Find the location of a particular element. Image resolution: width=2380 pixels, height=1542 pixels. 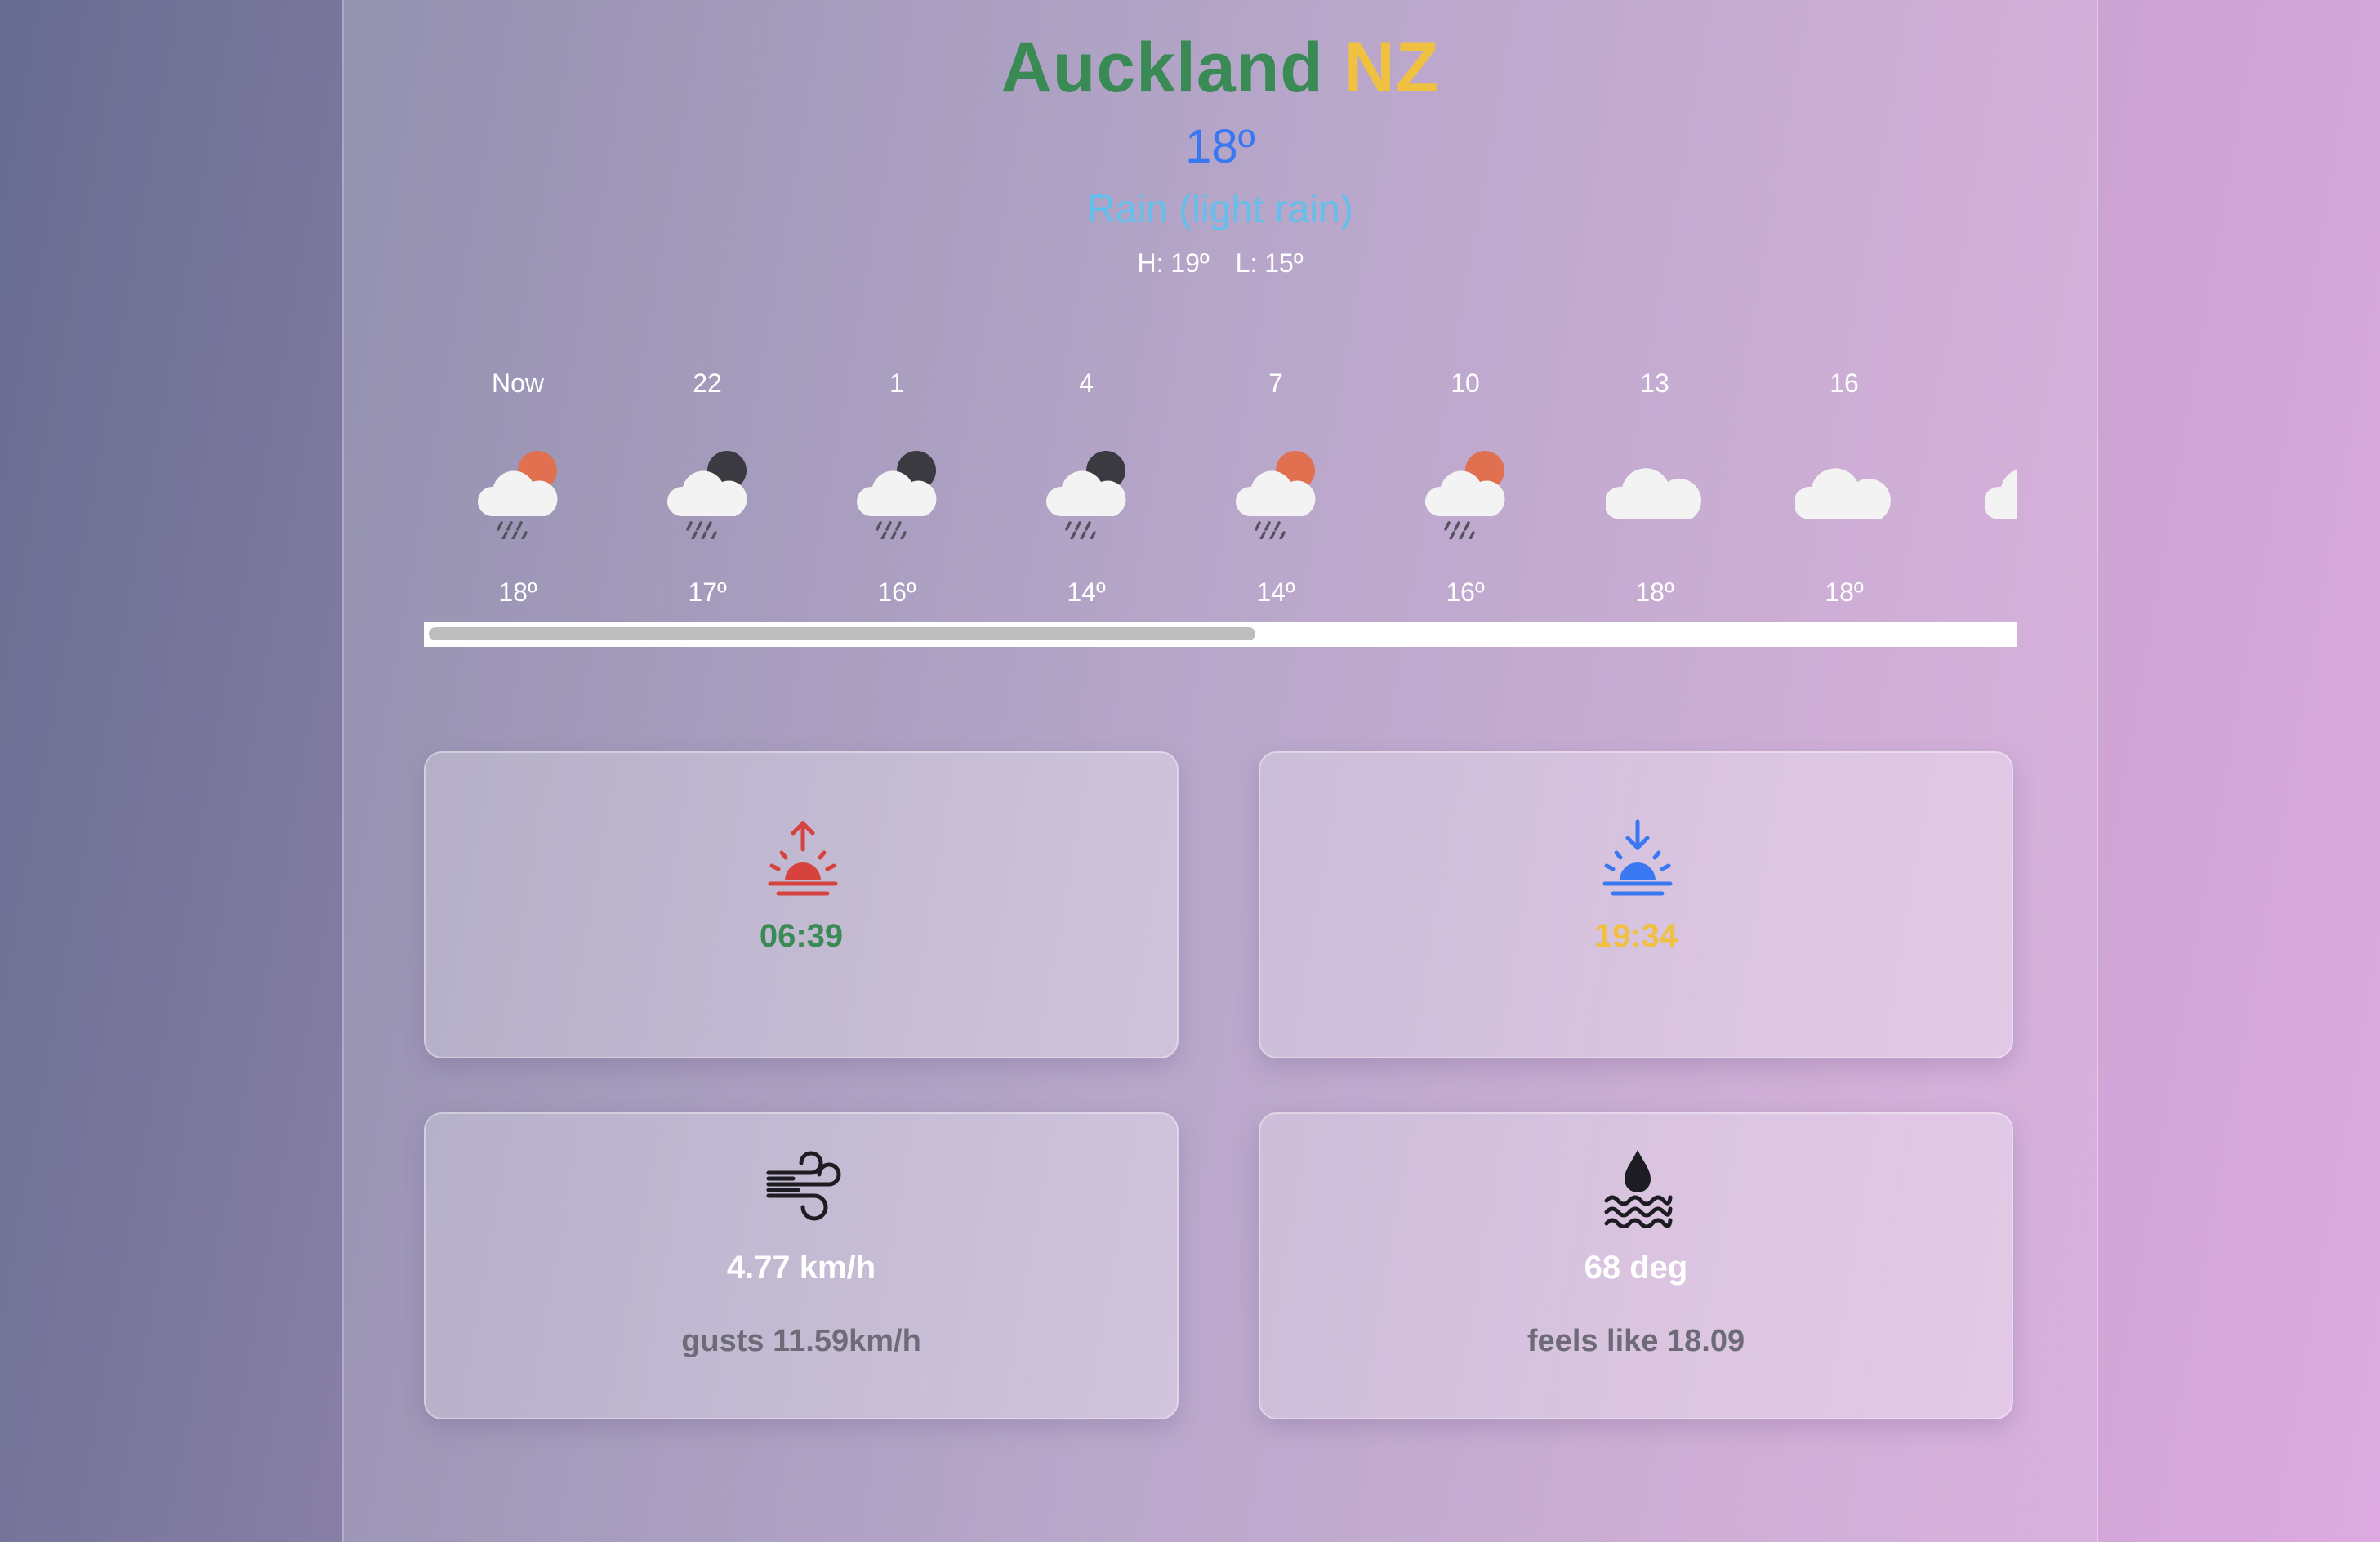

forecast-scroll-thumb is located at coordinates (842, 633).